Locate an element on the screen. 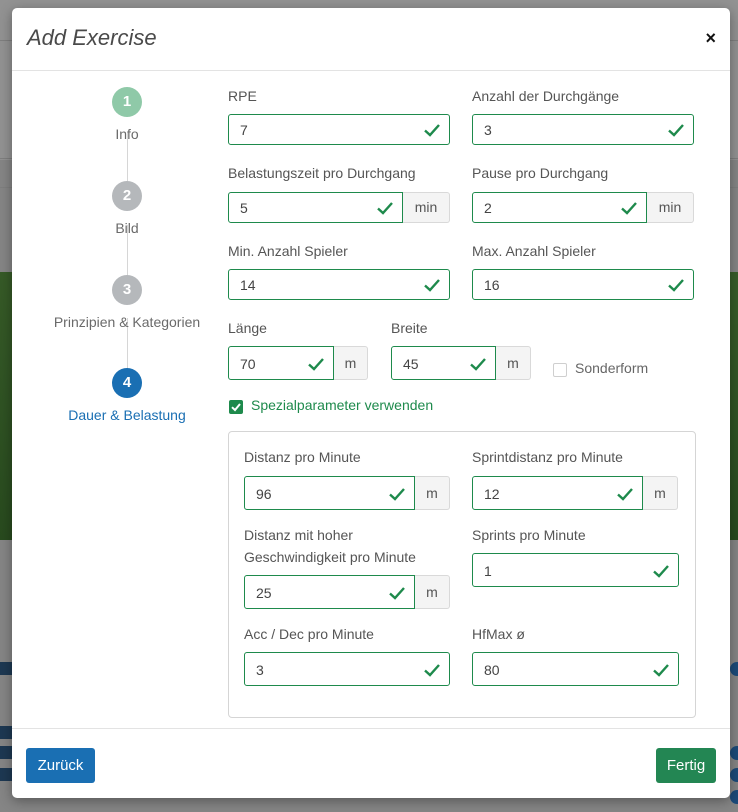 The image size is (738, 812). step-number: 2 is located at coordinates (127, 196).